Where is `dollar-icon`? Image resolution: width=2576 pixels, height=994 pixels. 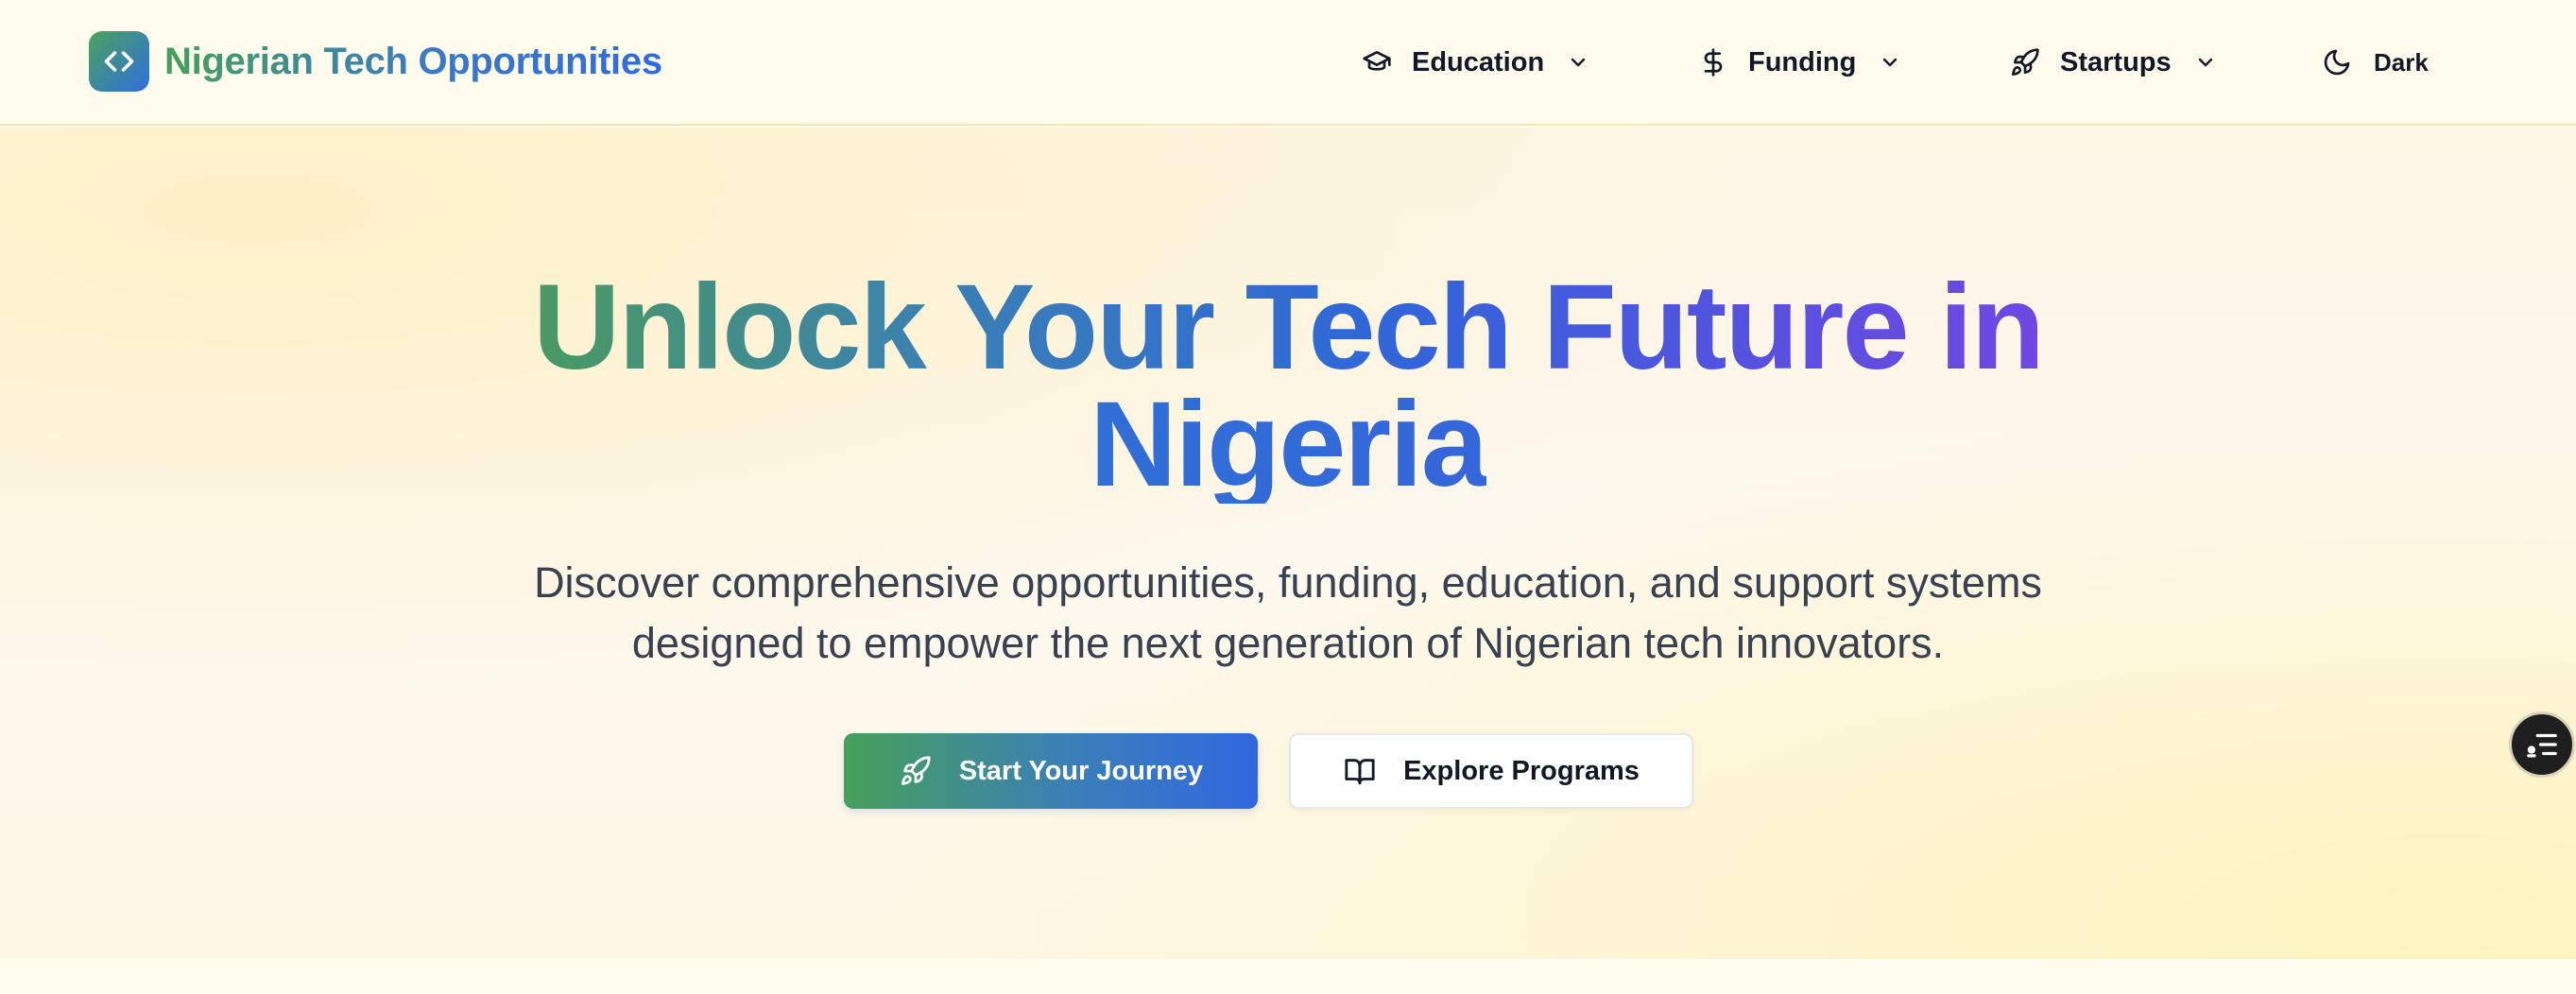
dollar-icon is located at coordinates (1713, 62).